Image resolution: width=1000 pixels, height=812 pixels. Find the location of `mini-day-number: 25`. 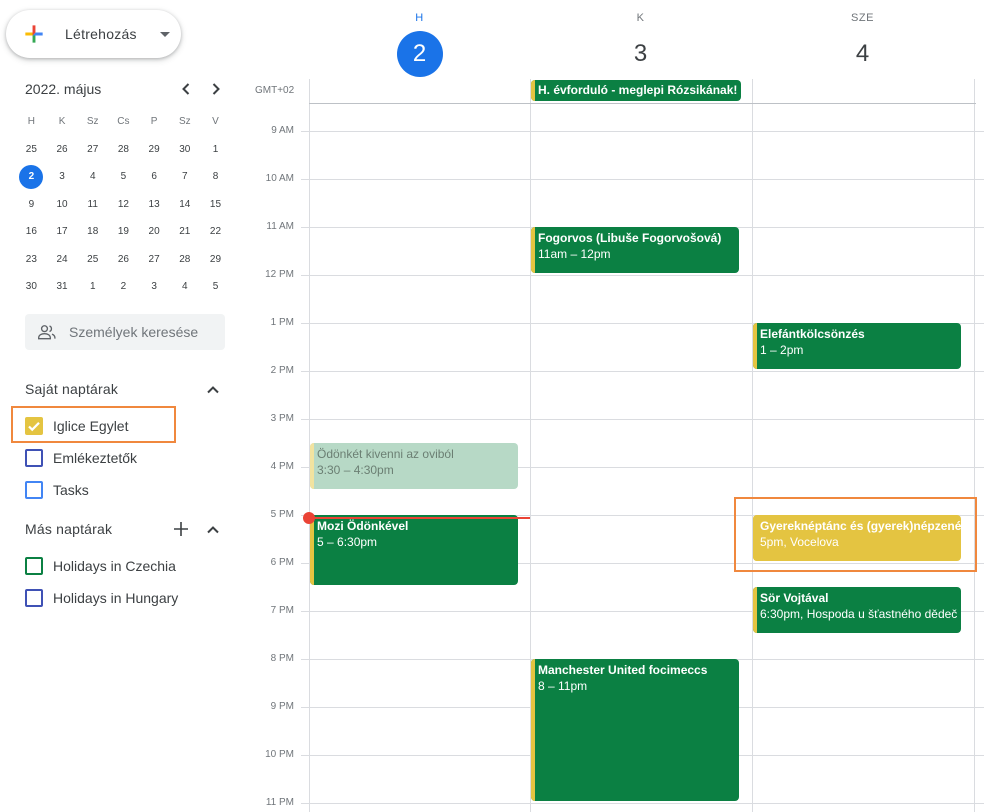

mini-day-number: 25 is located at coordinates (31, 149).